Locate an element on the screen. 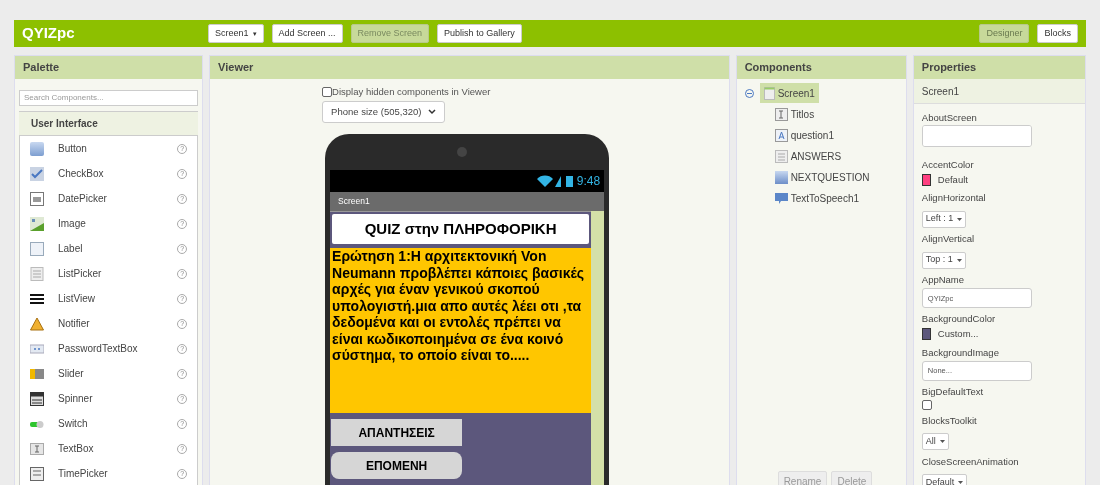 This screenshot has height=485, width=1100. tree-item: NEXTQUESTION is located at coordinates (830, 177).